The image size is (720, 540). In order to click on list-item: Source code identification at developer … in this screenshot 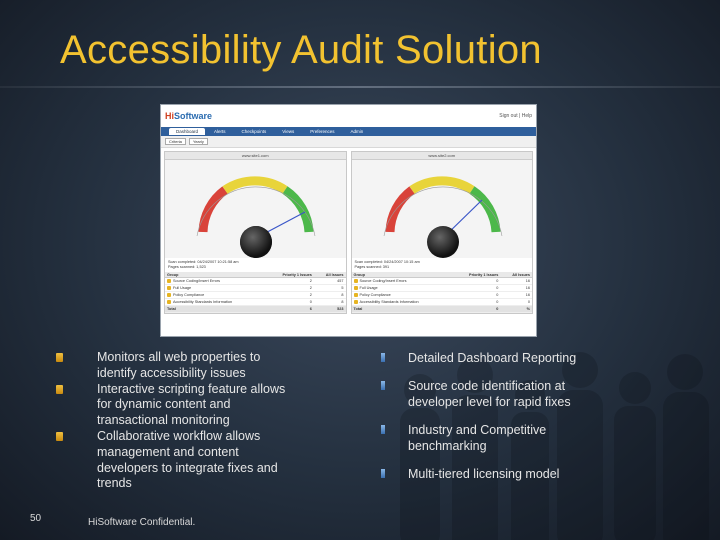, I will do `click(490, 394)`.